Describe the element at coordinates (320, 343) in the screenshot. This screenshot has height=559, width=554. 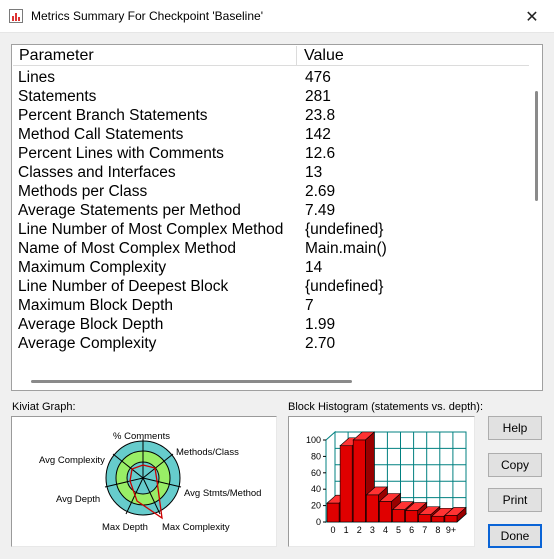
I see `value-cell: 2.70` at that location.